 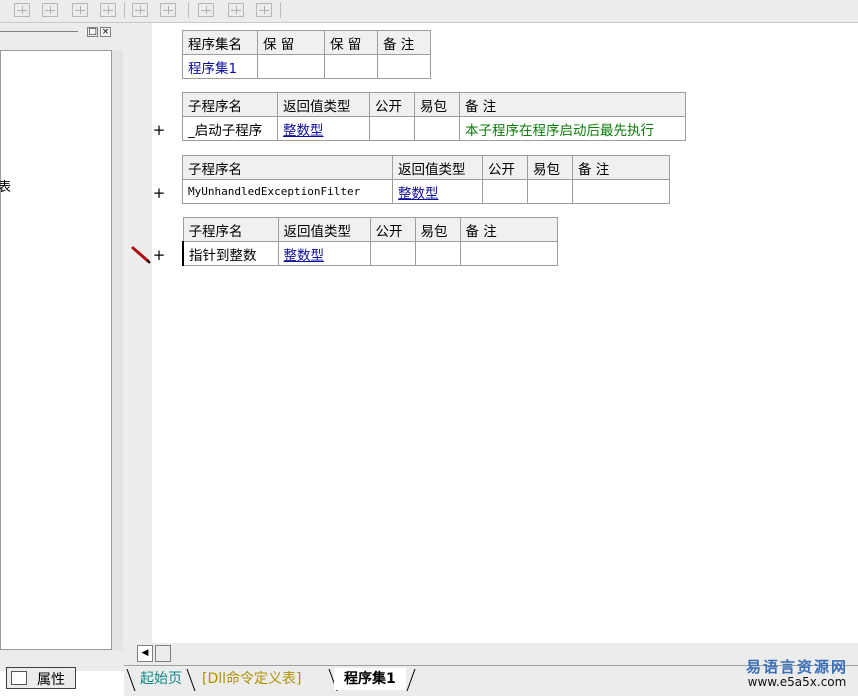 I want to click on subroutine-table: 子程序名 返回值类型 公开 易包 备 注 指针到整数 整数型, so click(x=370, y=241).